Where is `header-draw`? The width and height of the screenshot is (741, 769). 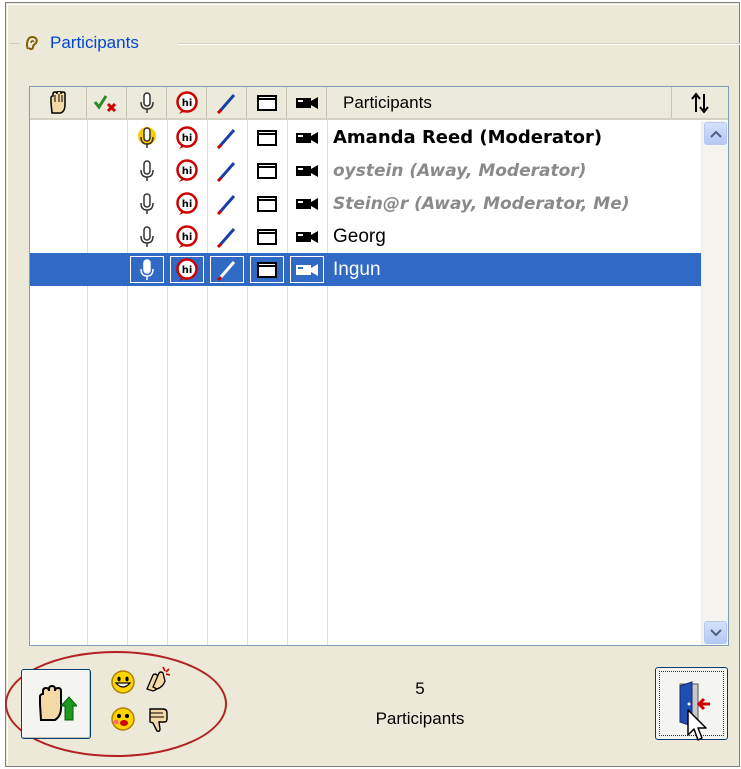 header-draw is located at coordinates (227, 102).